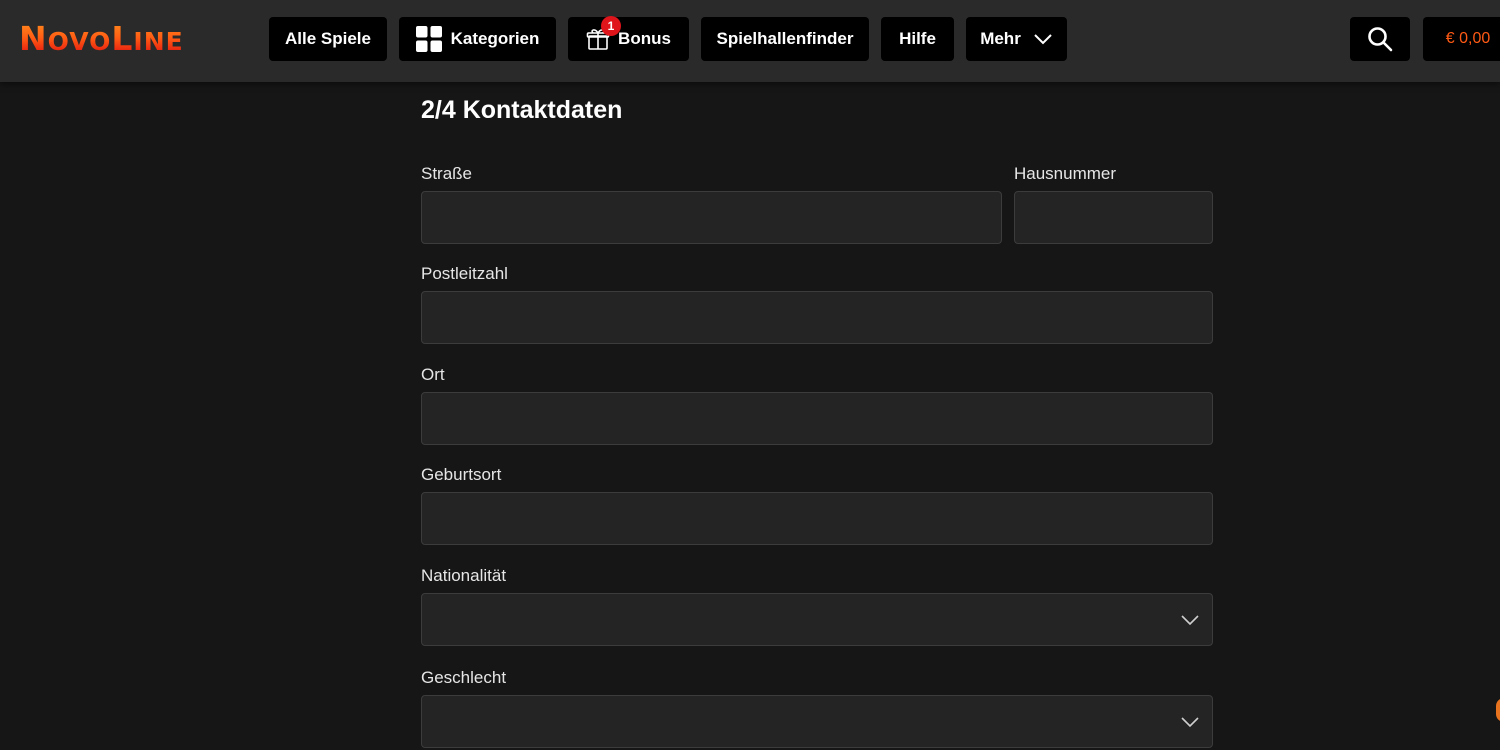 Image resolution: width=1500 pixels, height=750 pixels. I want to click on help-label: Hilfe, so click(917, 38).